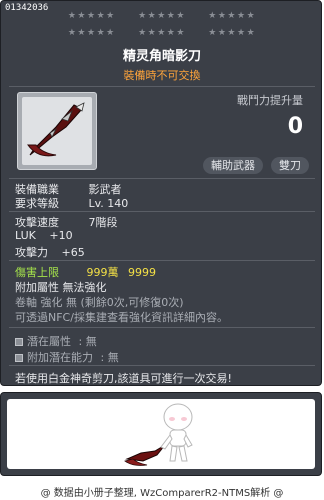  I want to click on luk-row: LUK +10, so click(44, 235).